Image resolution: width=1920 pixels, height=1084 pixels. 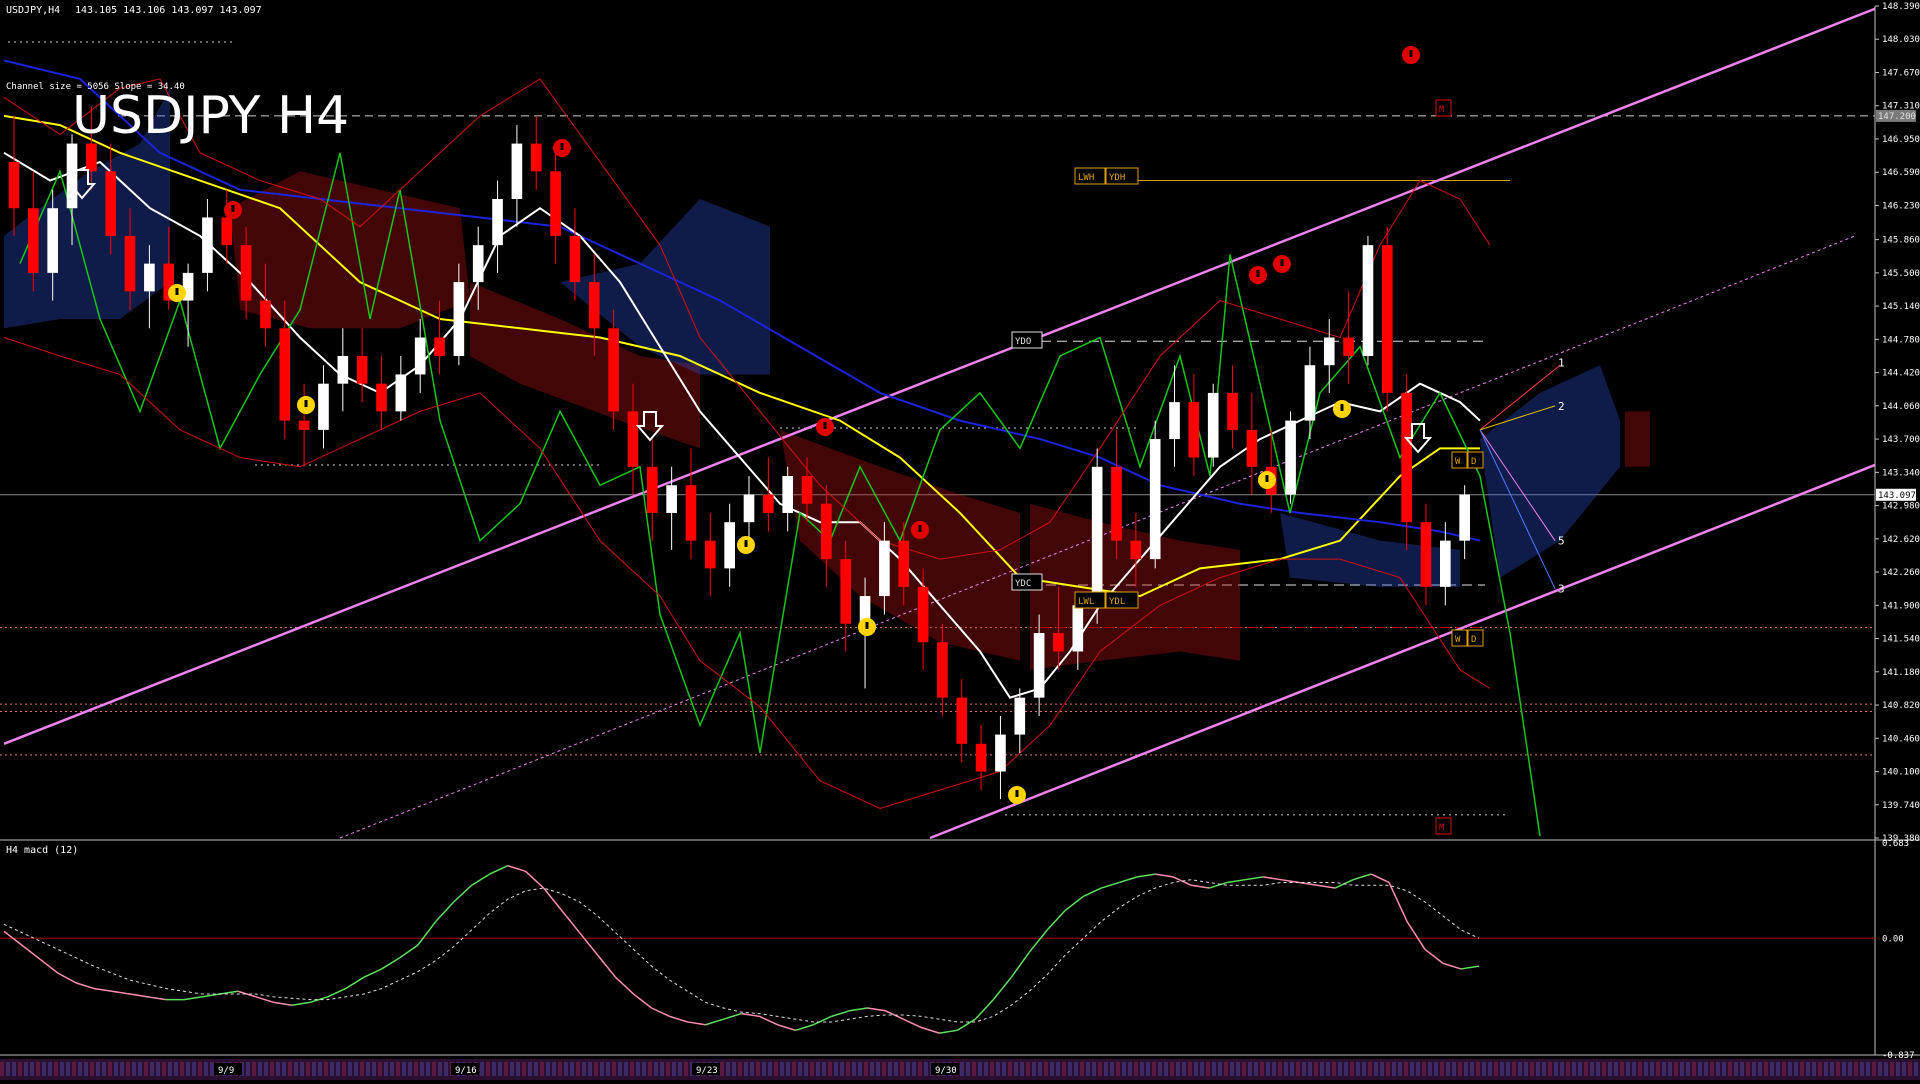 I want to click on y-tick-label: 143.700, so click(x=1901, y=440).